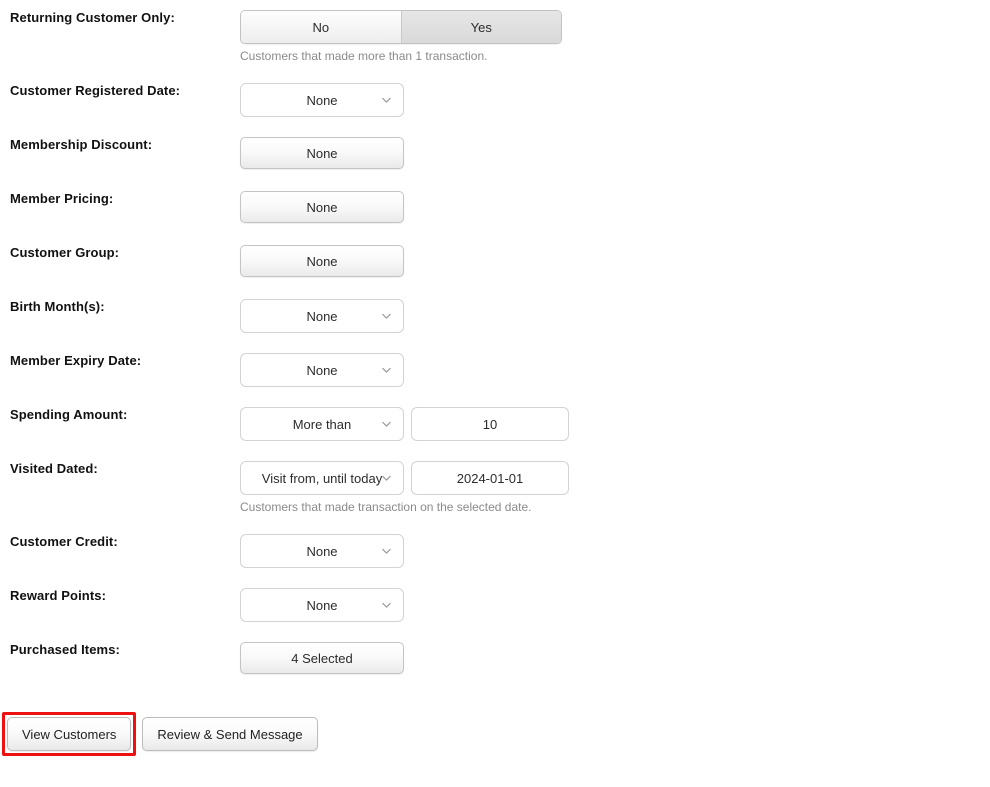 The height and width of the screenshot is (787, 990). I want to click on control-line: 4 Selected, so click(615, 658).